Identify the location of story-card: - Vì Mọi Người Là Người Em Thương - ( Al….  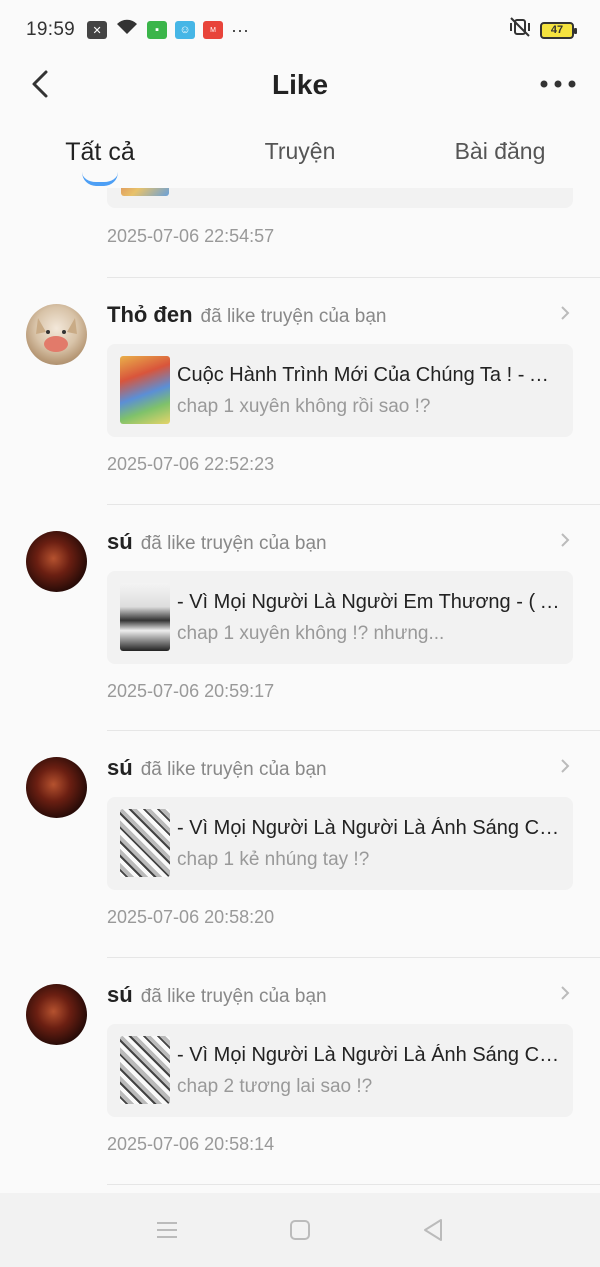
(340, 617).